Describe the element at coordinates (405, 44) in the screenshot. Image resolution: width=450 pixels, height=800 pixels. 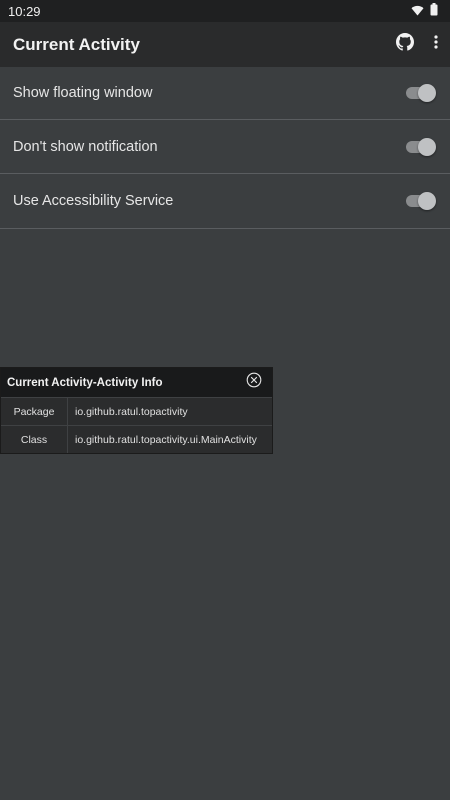
I see `github-icon` at that location.